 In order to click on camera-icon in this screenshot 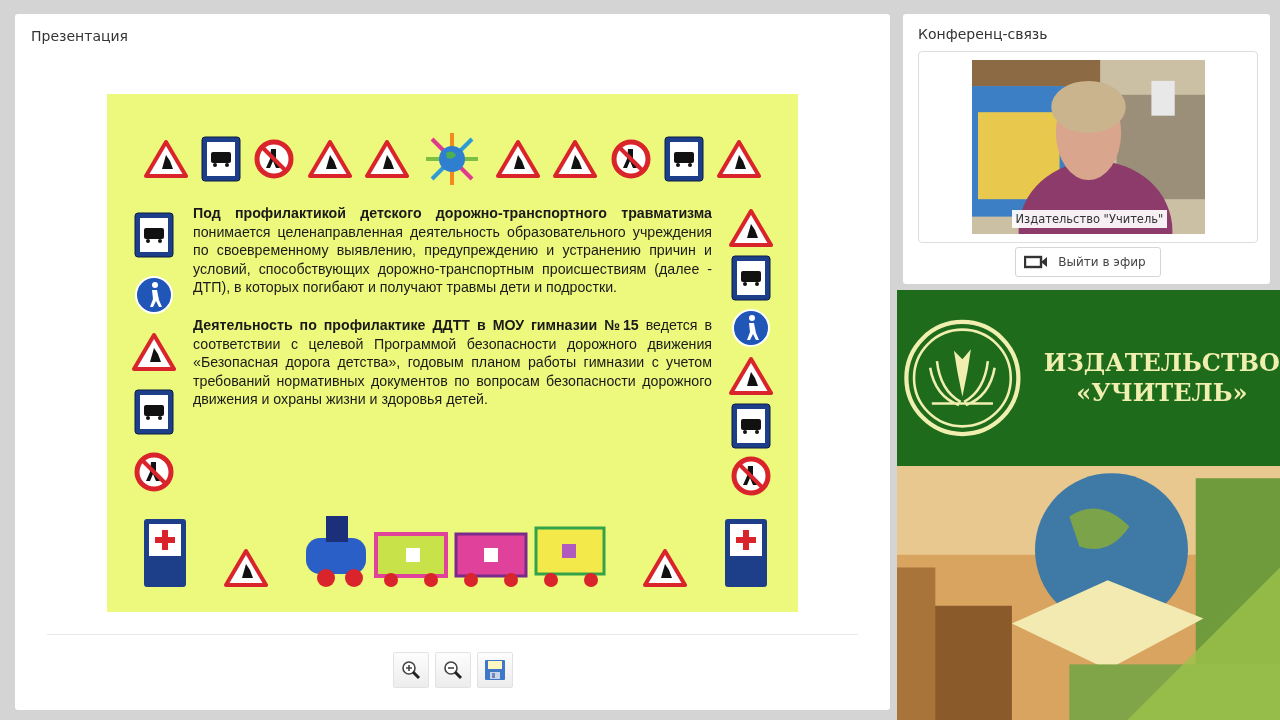, I will do `click(1036, 262)`.